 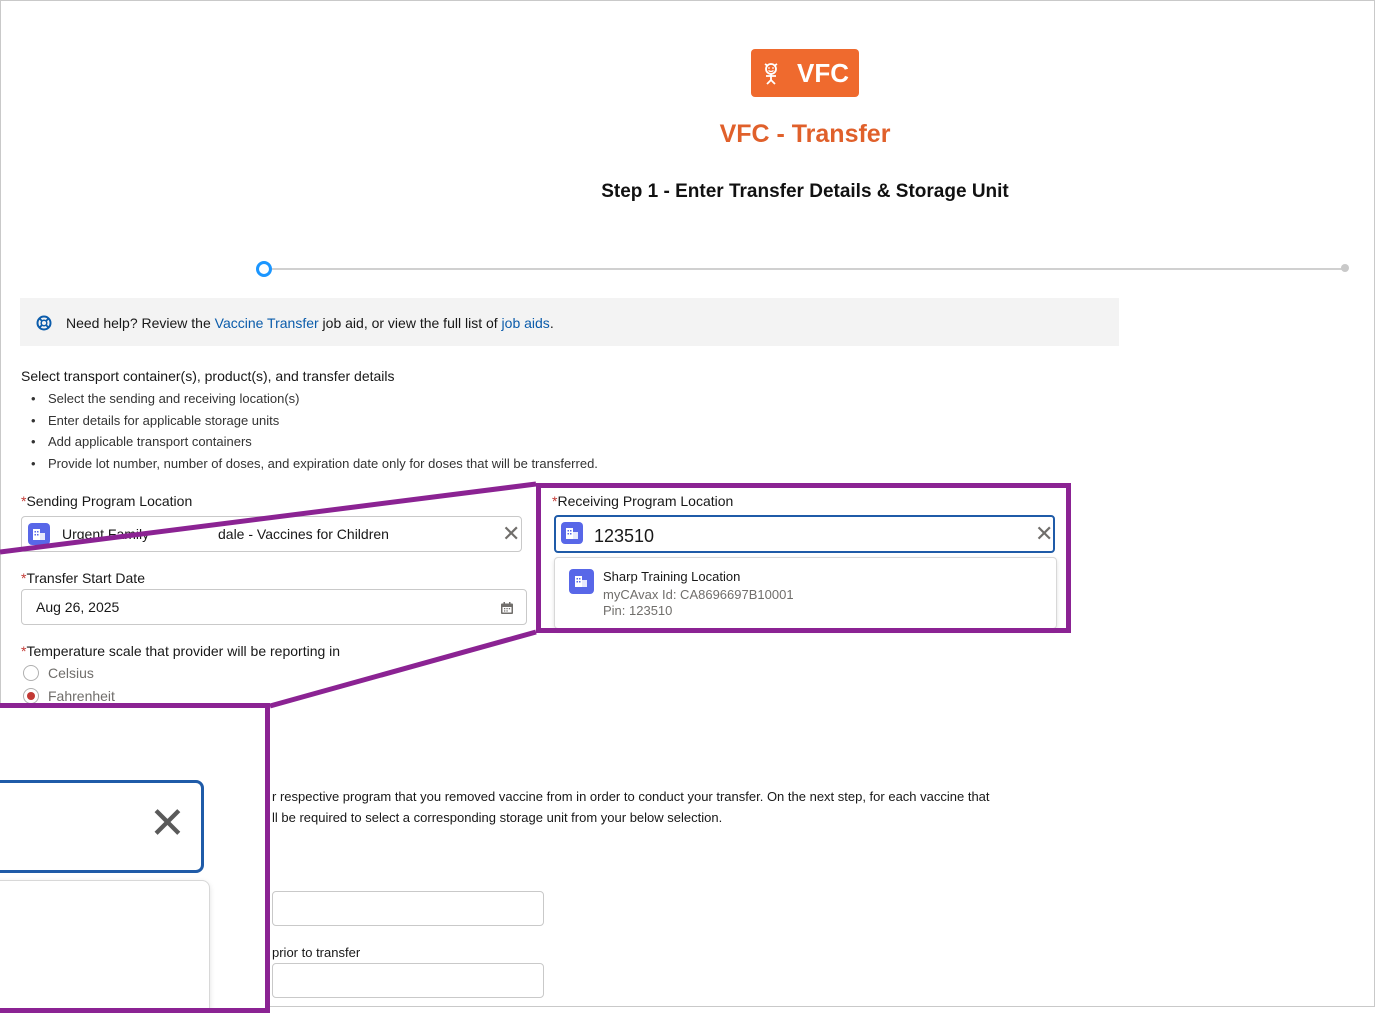 What do you see at coordinates (167, 823) in the screenshot?
I see `zoom-close-icon: ✕` at bounding box center [167, 823].